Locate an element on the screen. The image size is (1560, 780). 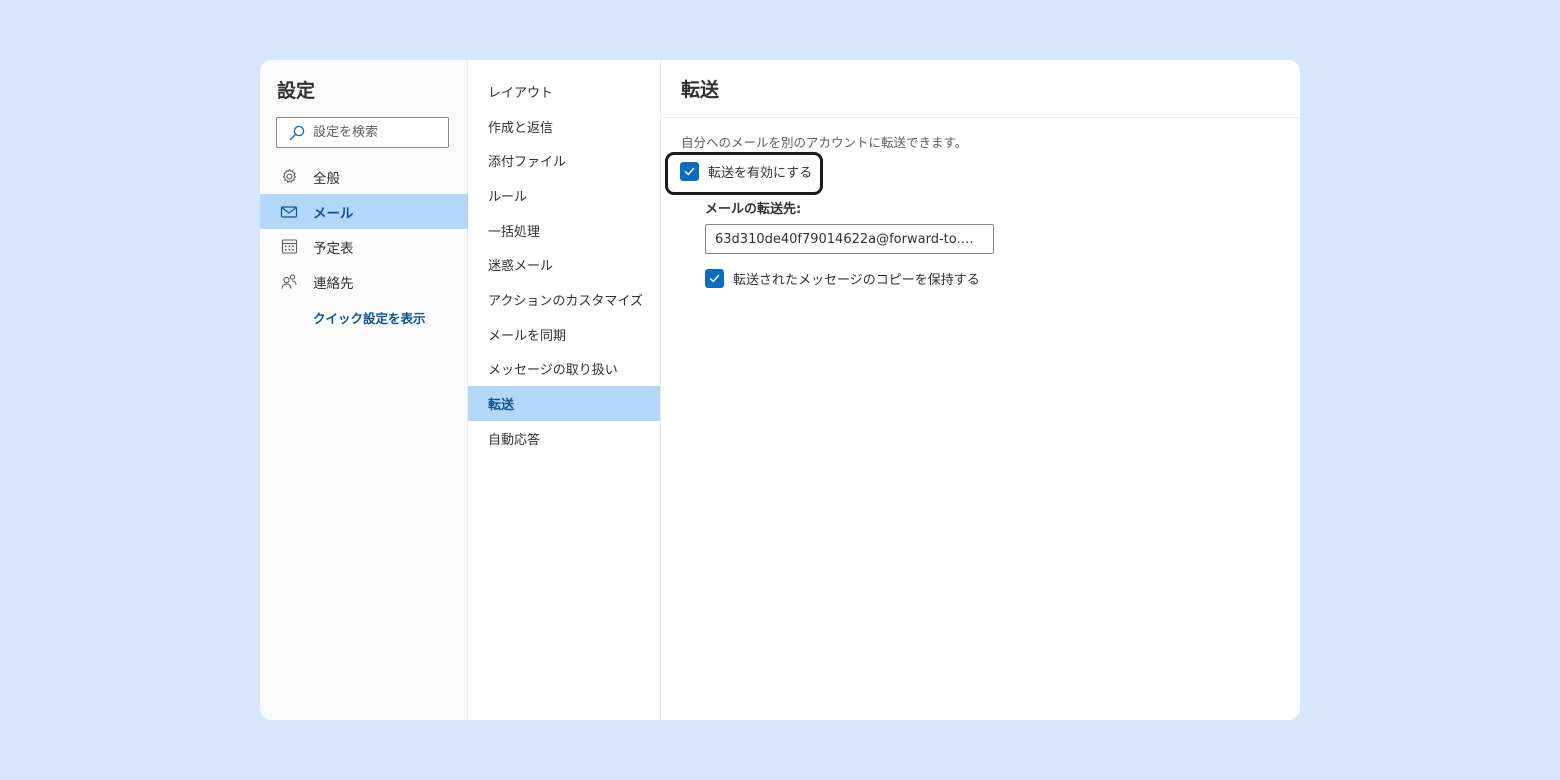
settings-title: 設定 is located at coordinates (296, 91).